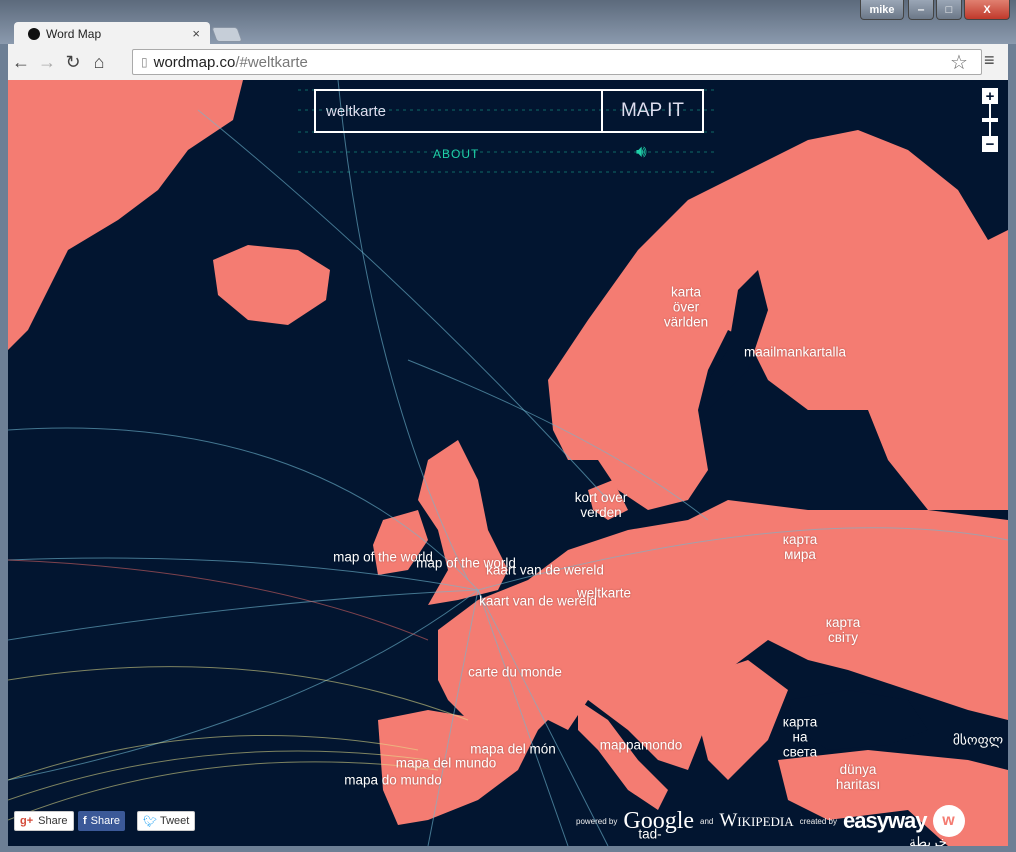  I want to click on greenland, so click(125, 215).